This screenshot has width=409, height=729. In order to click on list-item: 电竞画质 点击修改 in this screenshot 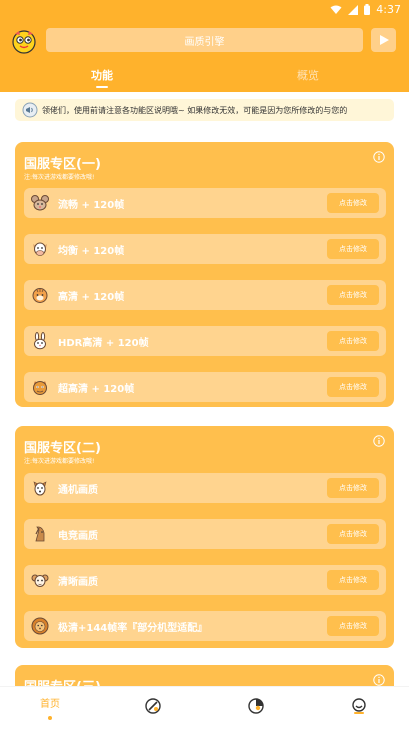, I will do `click(205, 534)`.